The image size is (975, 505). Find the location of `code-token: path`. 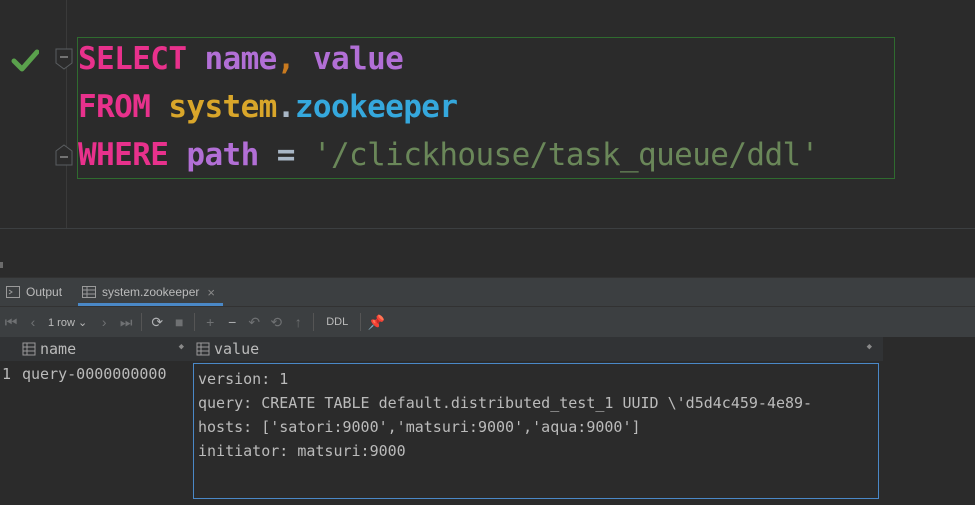

code-token: path is located at coordinates (222, 155).